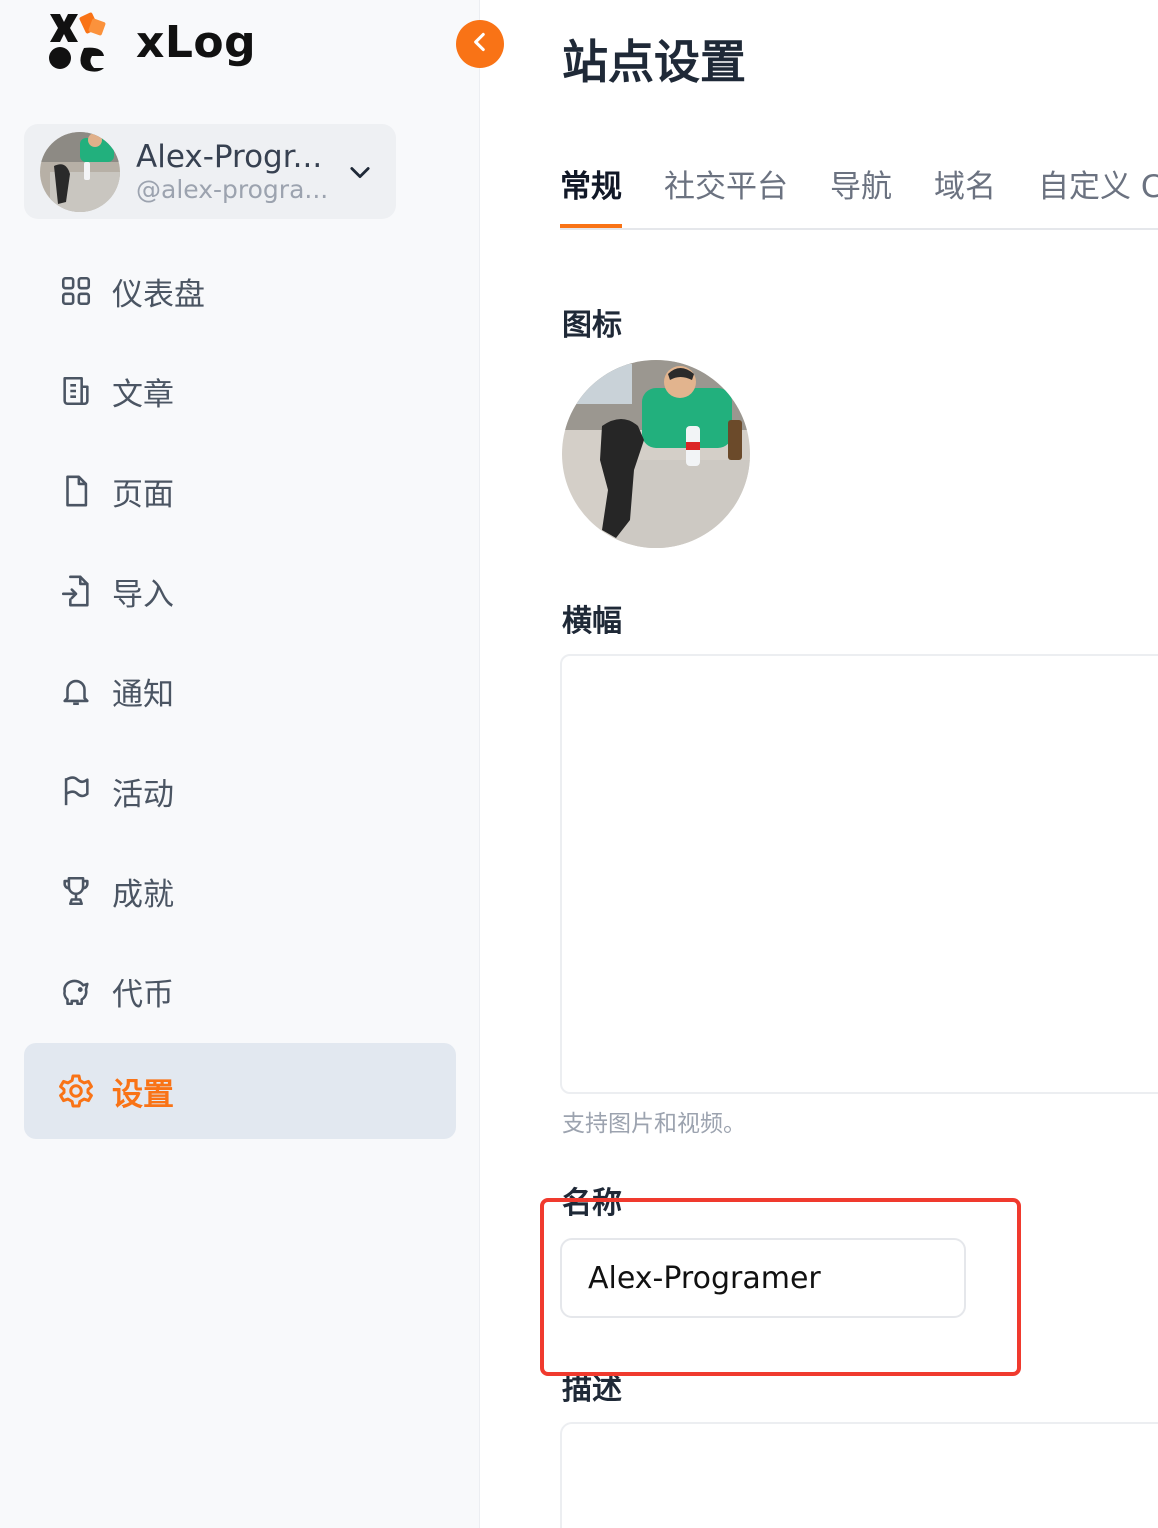 The height and width of the screenshot is (1528, 1158). What do you see at coordinates (76, 491) in the screenshot?
I see `file-icon` at bounding box center [76, 491].